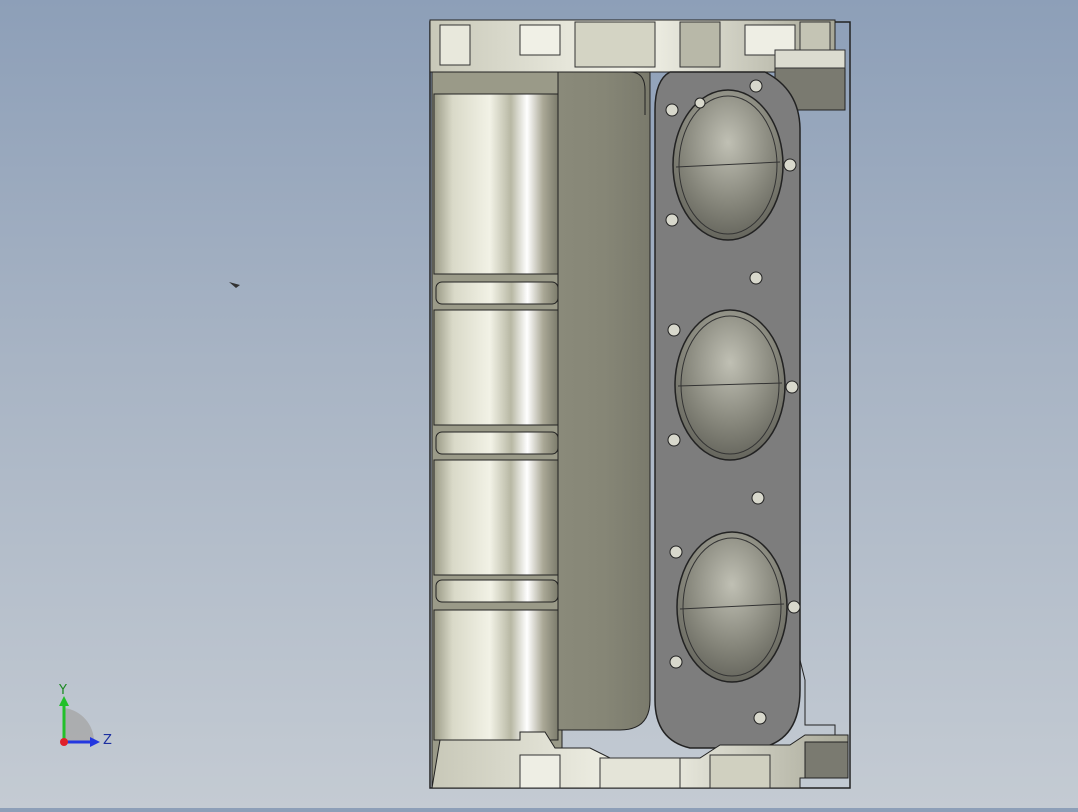 This screenshot has width=1078, height=812. Describe the element at coordinates (604, 401) in the screenshot. I see `water-jacket` at that location.